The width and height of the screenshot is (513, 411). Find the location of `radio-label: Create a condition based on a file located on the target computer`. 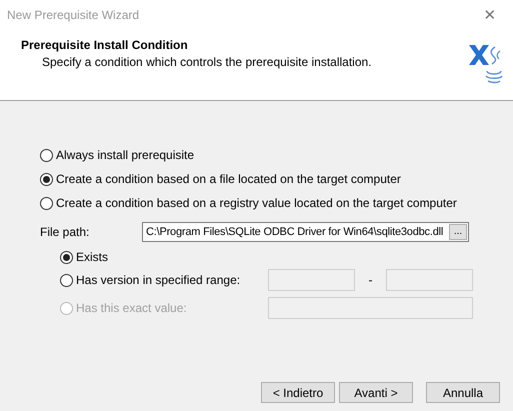

radio-label: Create a condition based on a file located on the target computer is located at coordinates (228, 179).